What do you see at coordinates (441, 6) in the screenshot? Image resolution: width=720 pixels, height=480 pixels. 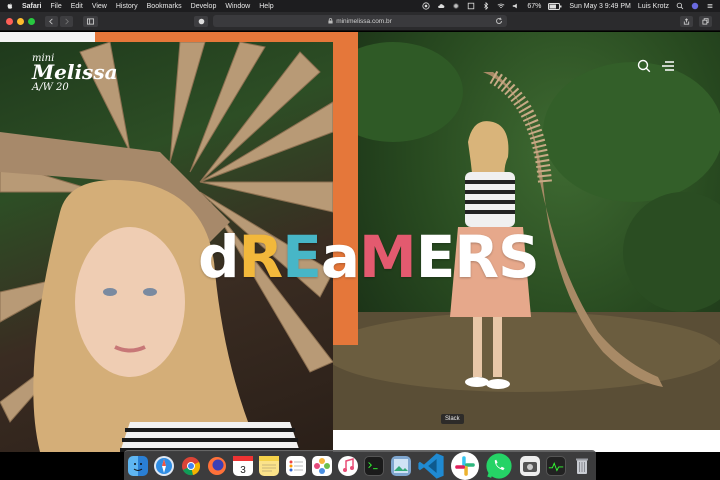 I see `cloud-icon` at bounding box center [441, 6].